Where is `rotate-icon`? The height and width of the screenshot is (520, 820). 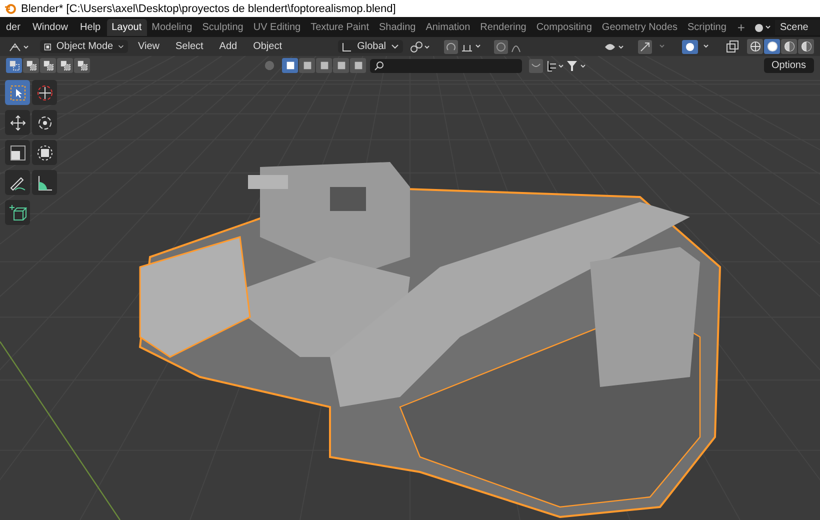
rotate-icon is located at coordinates (45, 123).